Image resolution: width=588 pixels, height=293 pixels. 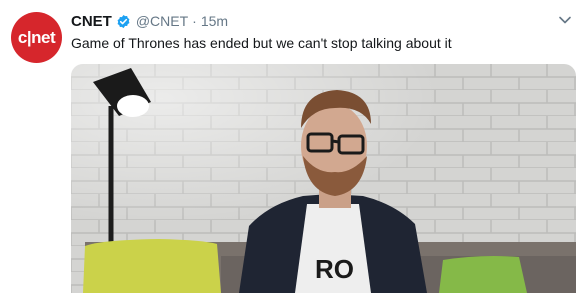 I want to click on display-name: CNET, so click(x=91, y=21).